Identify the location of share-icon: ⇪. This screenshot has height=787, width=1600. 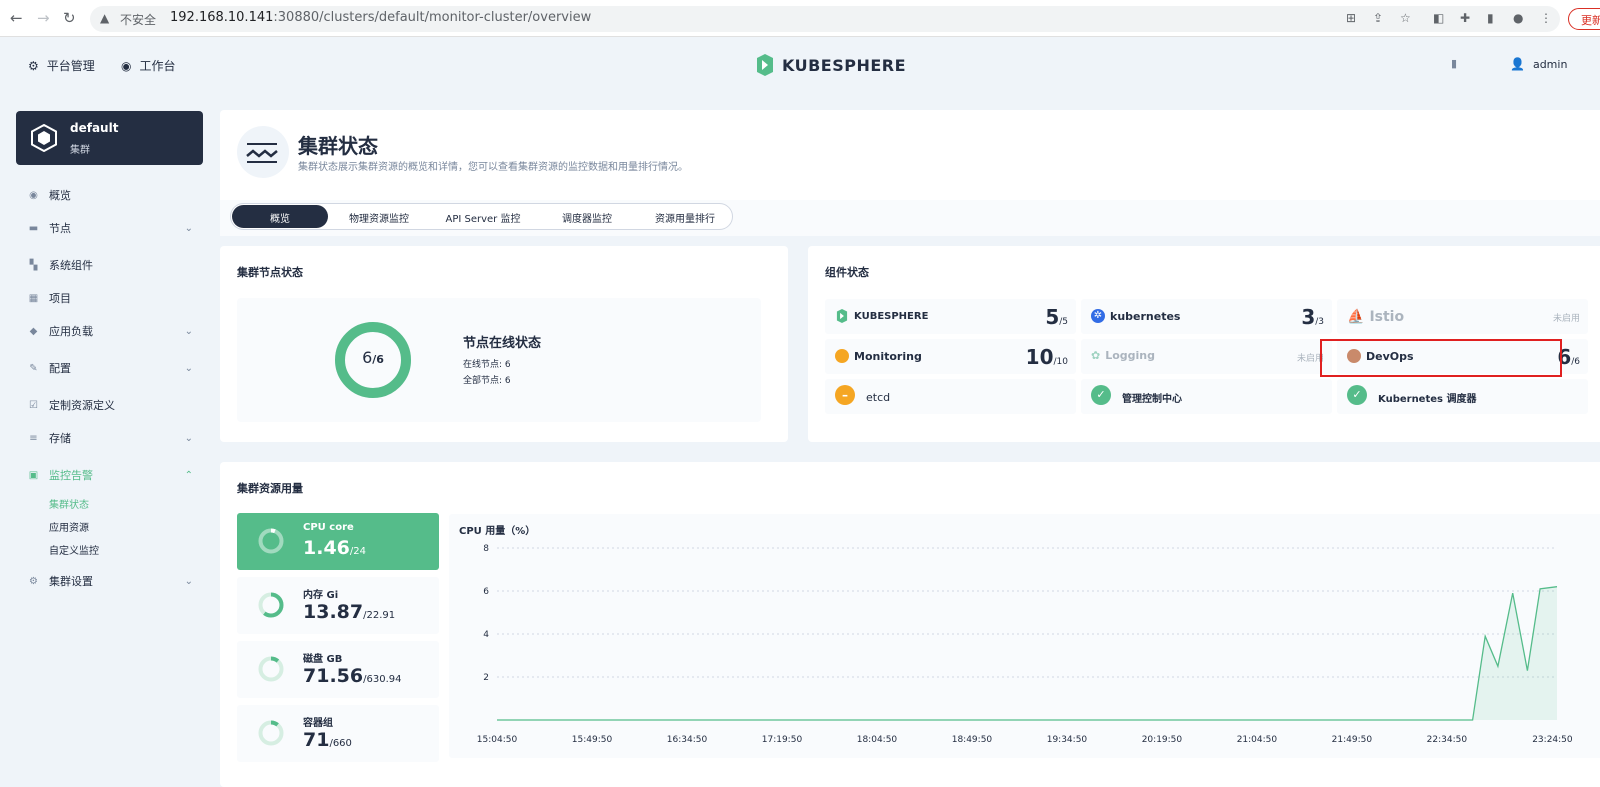
(1378, 18).